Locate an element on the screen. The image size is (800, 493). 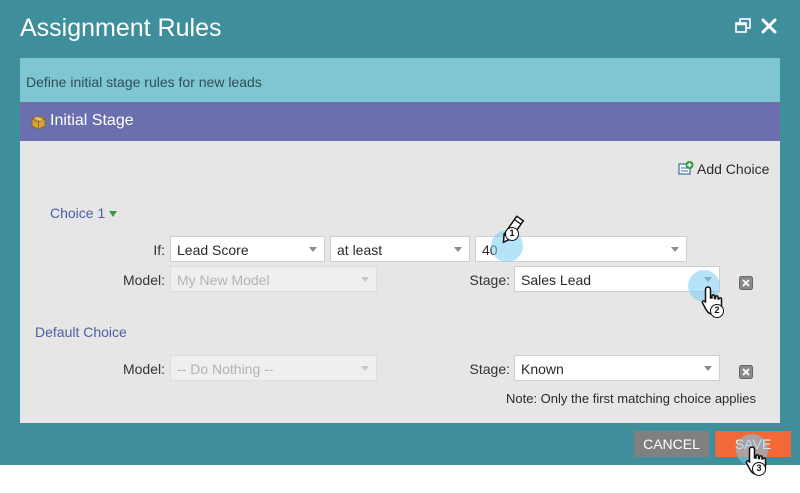
step-1-badge: 1 is located at coordinates (512, 234).